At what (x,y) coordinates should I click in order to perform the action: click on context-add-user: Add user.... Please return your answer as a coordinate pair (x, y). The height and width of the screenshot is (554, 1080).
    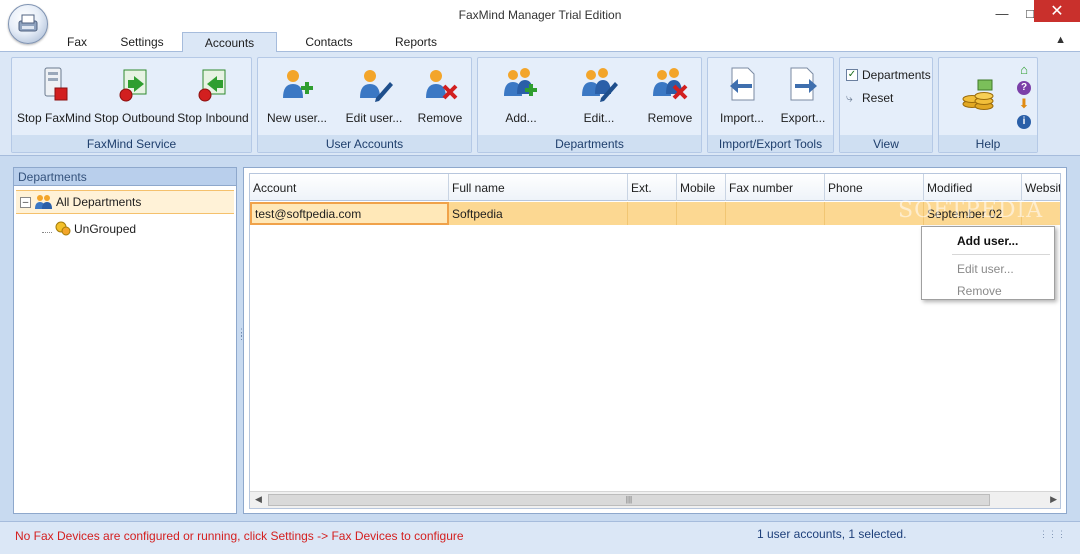
    Looking at the image, I should click on (988, 240).